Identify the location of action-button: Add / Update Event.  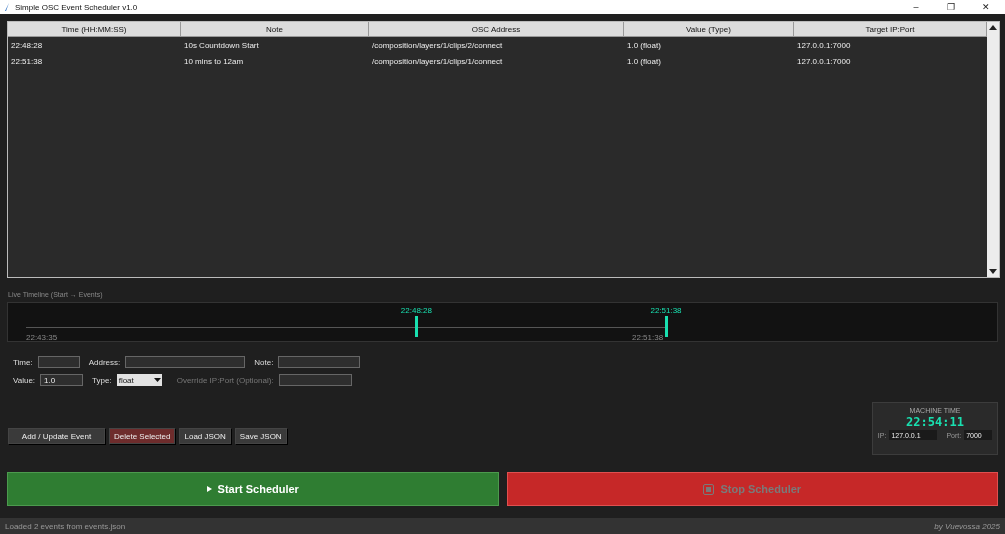
(56, 436).